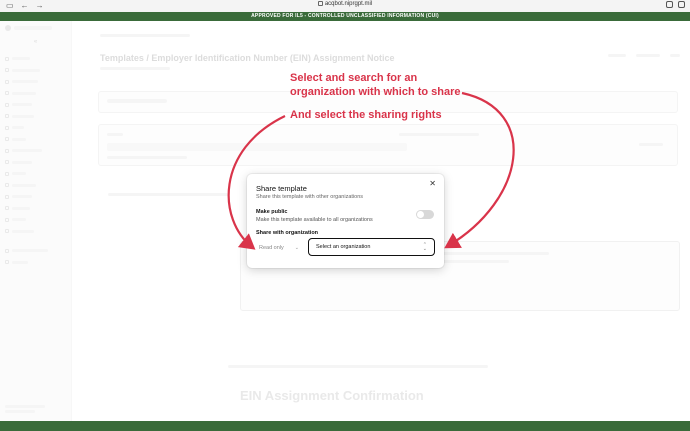 The height and width of the screenshot is (431, 690). I want to click on organization-select: Select an organization ⌃ ⌄, so click(371, 247).